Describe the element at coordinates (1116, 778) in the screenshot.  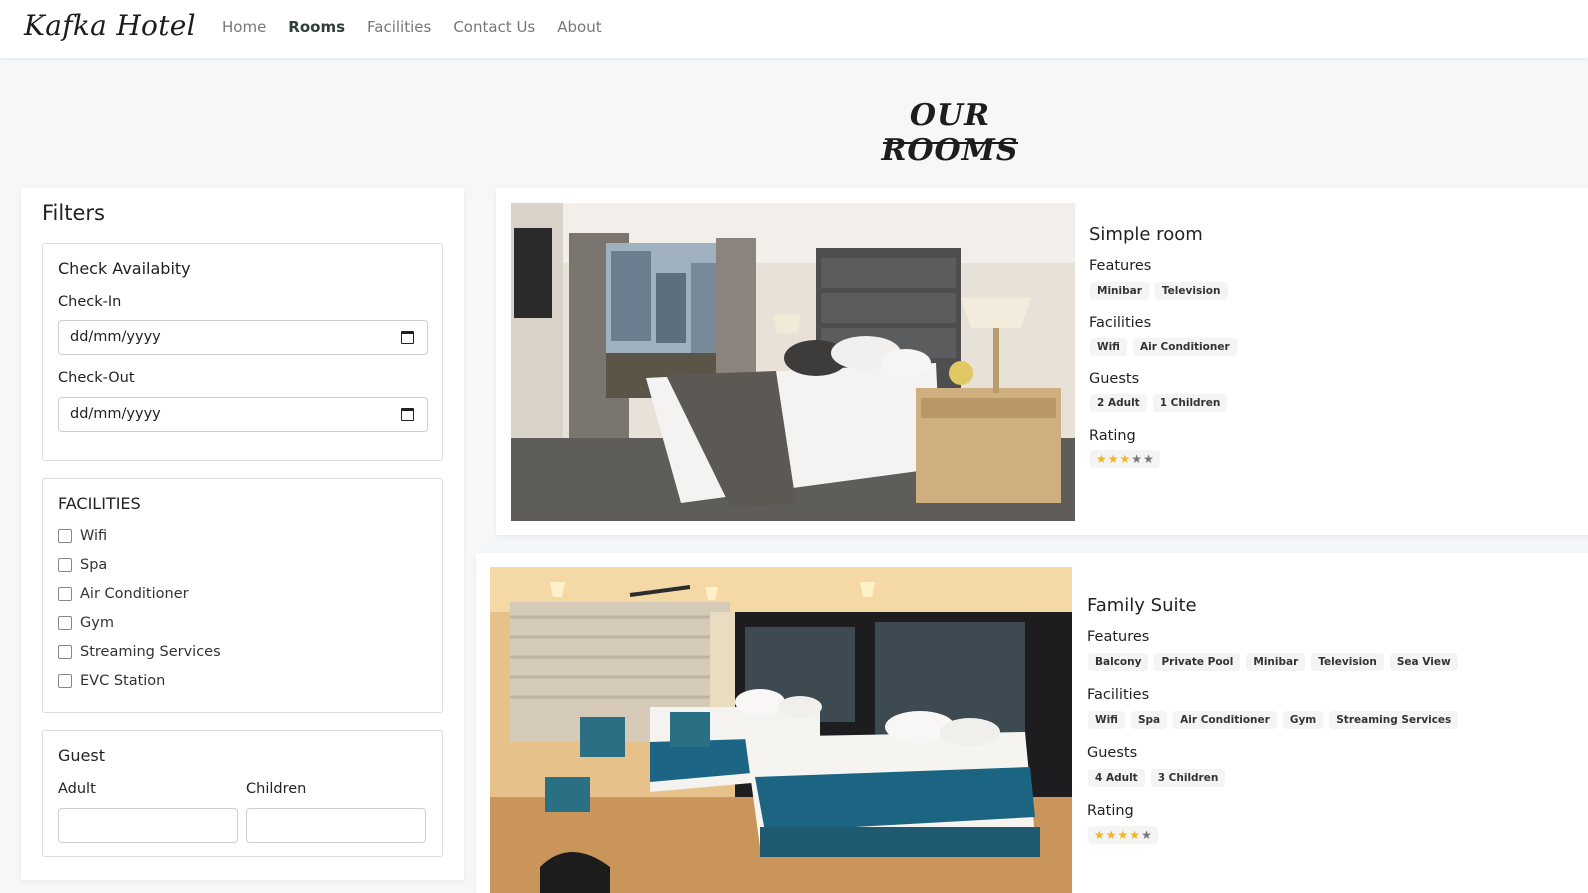
I see `guest-badge: 4 Adult` at that location.